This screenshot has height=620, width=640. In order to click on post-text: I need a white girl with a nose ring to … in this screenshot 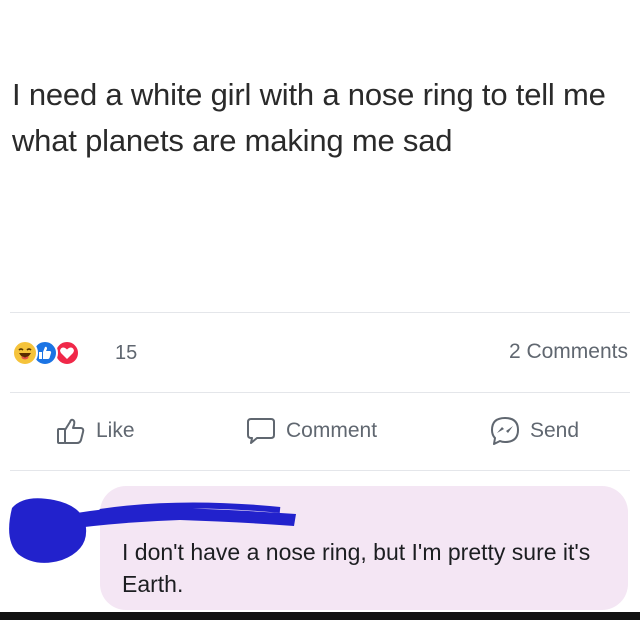, I will do `click(309, 117)`.